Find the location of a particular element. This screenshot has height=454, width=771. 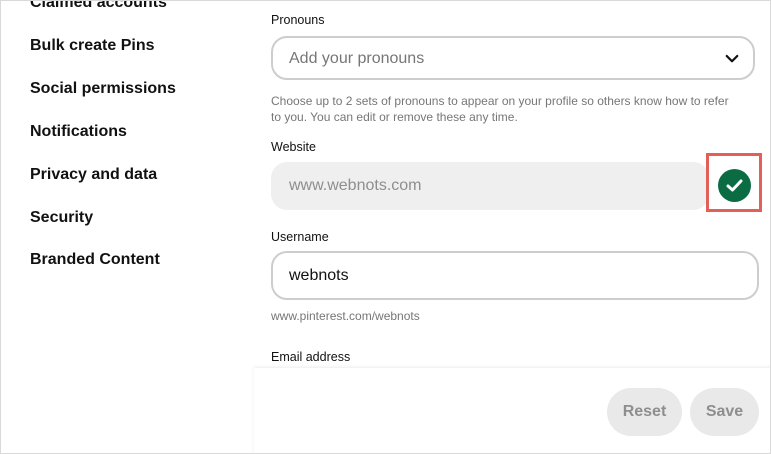

email-label: Email address is located at coordinates (311, 357).